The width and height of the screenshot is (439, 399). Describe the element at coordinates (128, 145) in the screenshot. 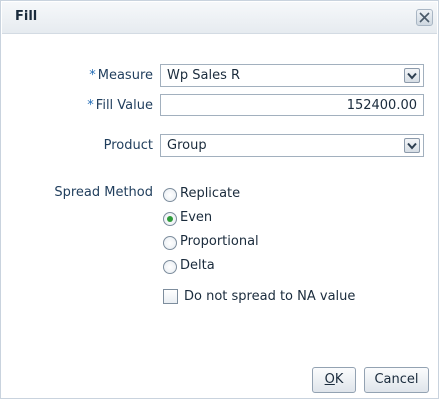

I see `product-label: Product` at that location.